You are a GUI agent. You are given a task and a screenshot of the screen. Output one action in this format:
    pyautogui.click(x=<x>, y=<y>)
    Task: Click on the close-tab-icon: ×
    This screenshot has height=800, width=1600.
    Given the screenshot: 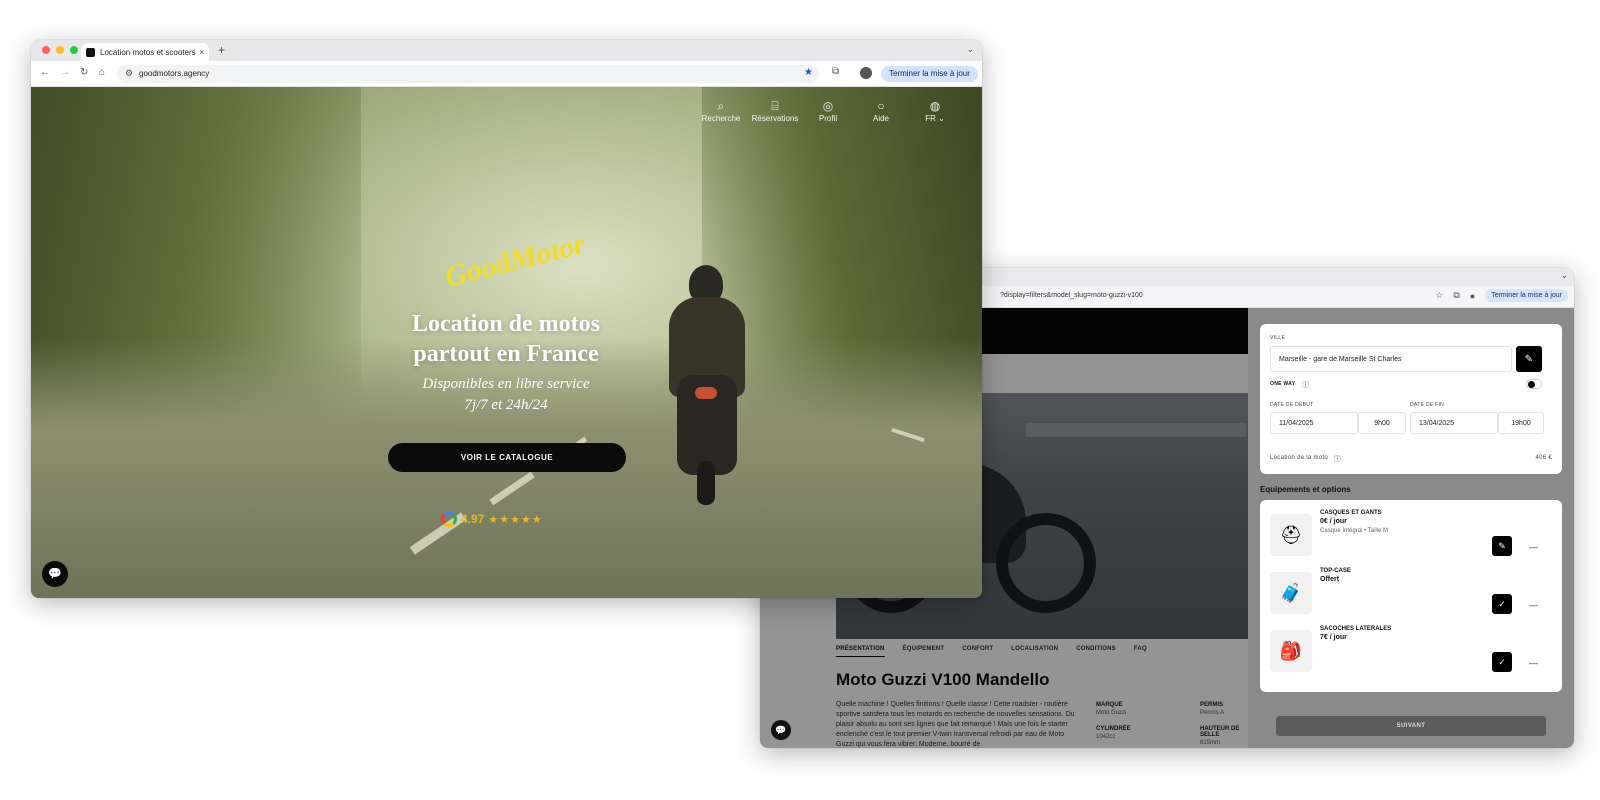 What is the action you would take?
    pyautogui.click(x=201, y=52)
    